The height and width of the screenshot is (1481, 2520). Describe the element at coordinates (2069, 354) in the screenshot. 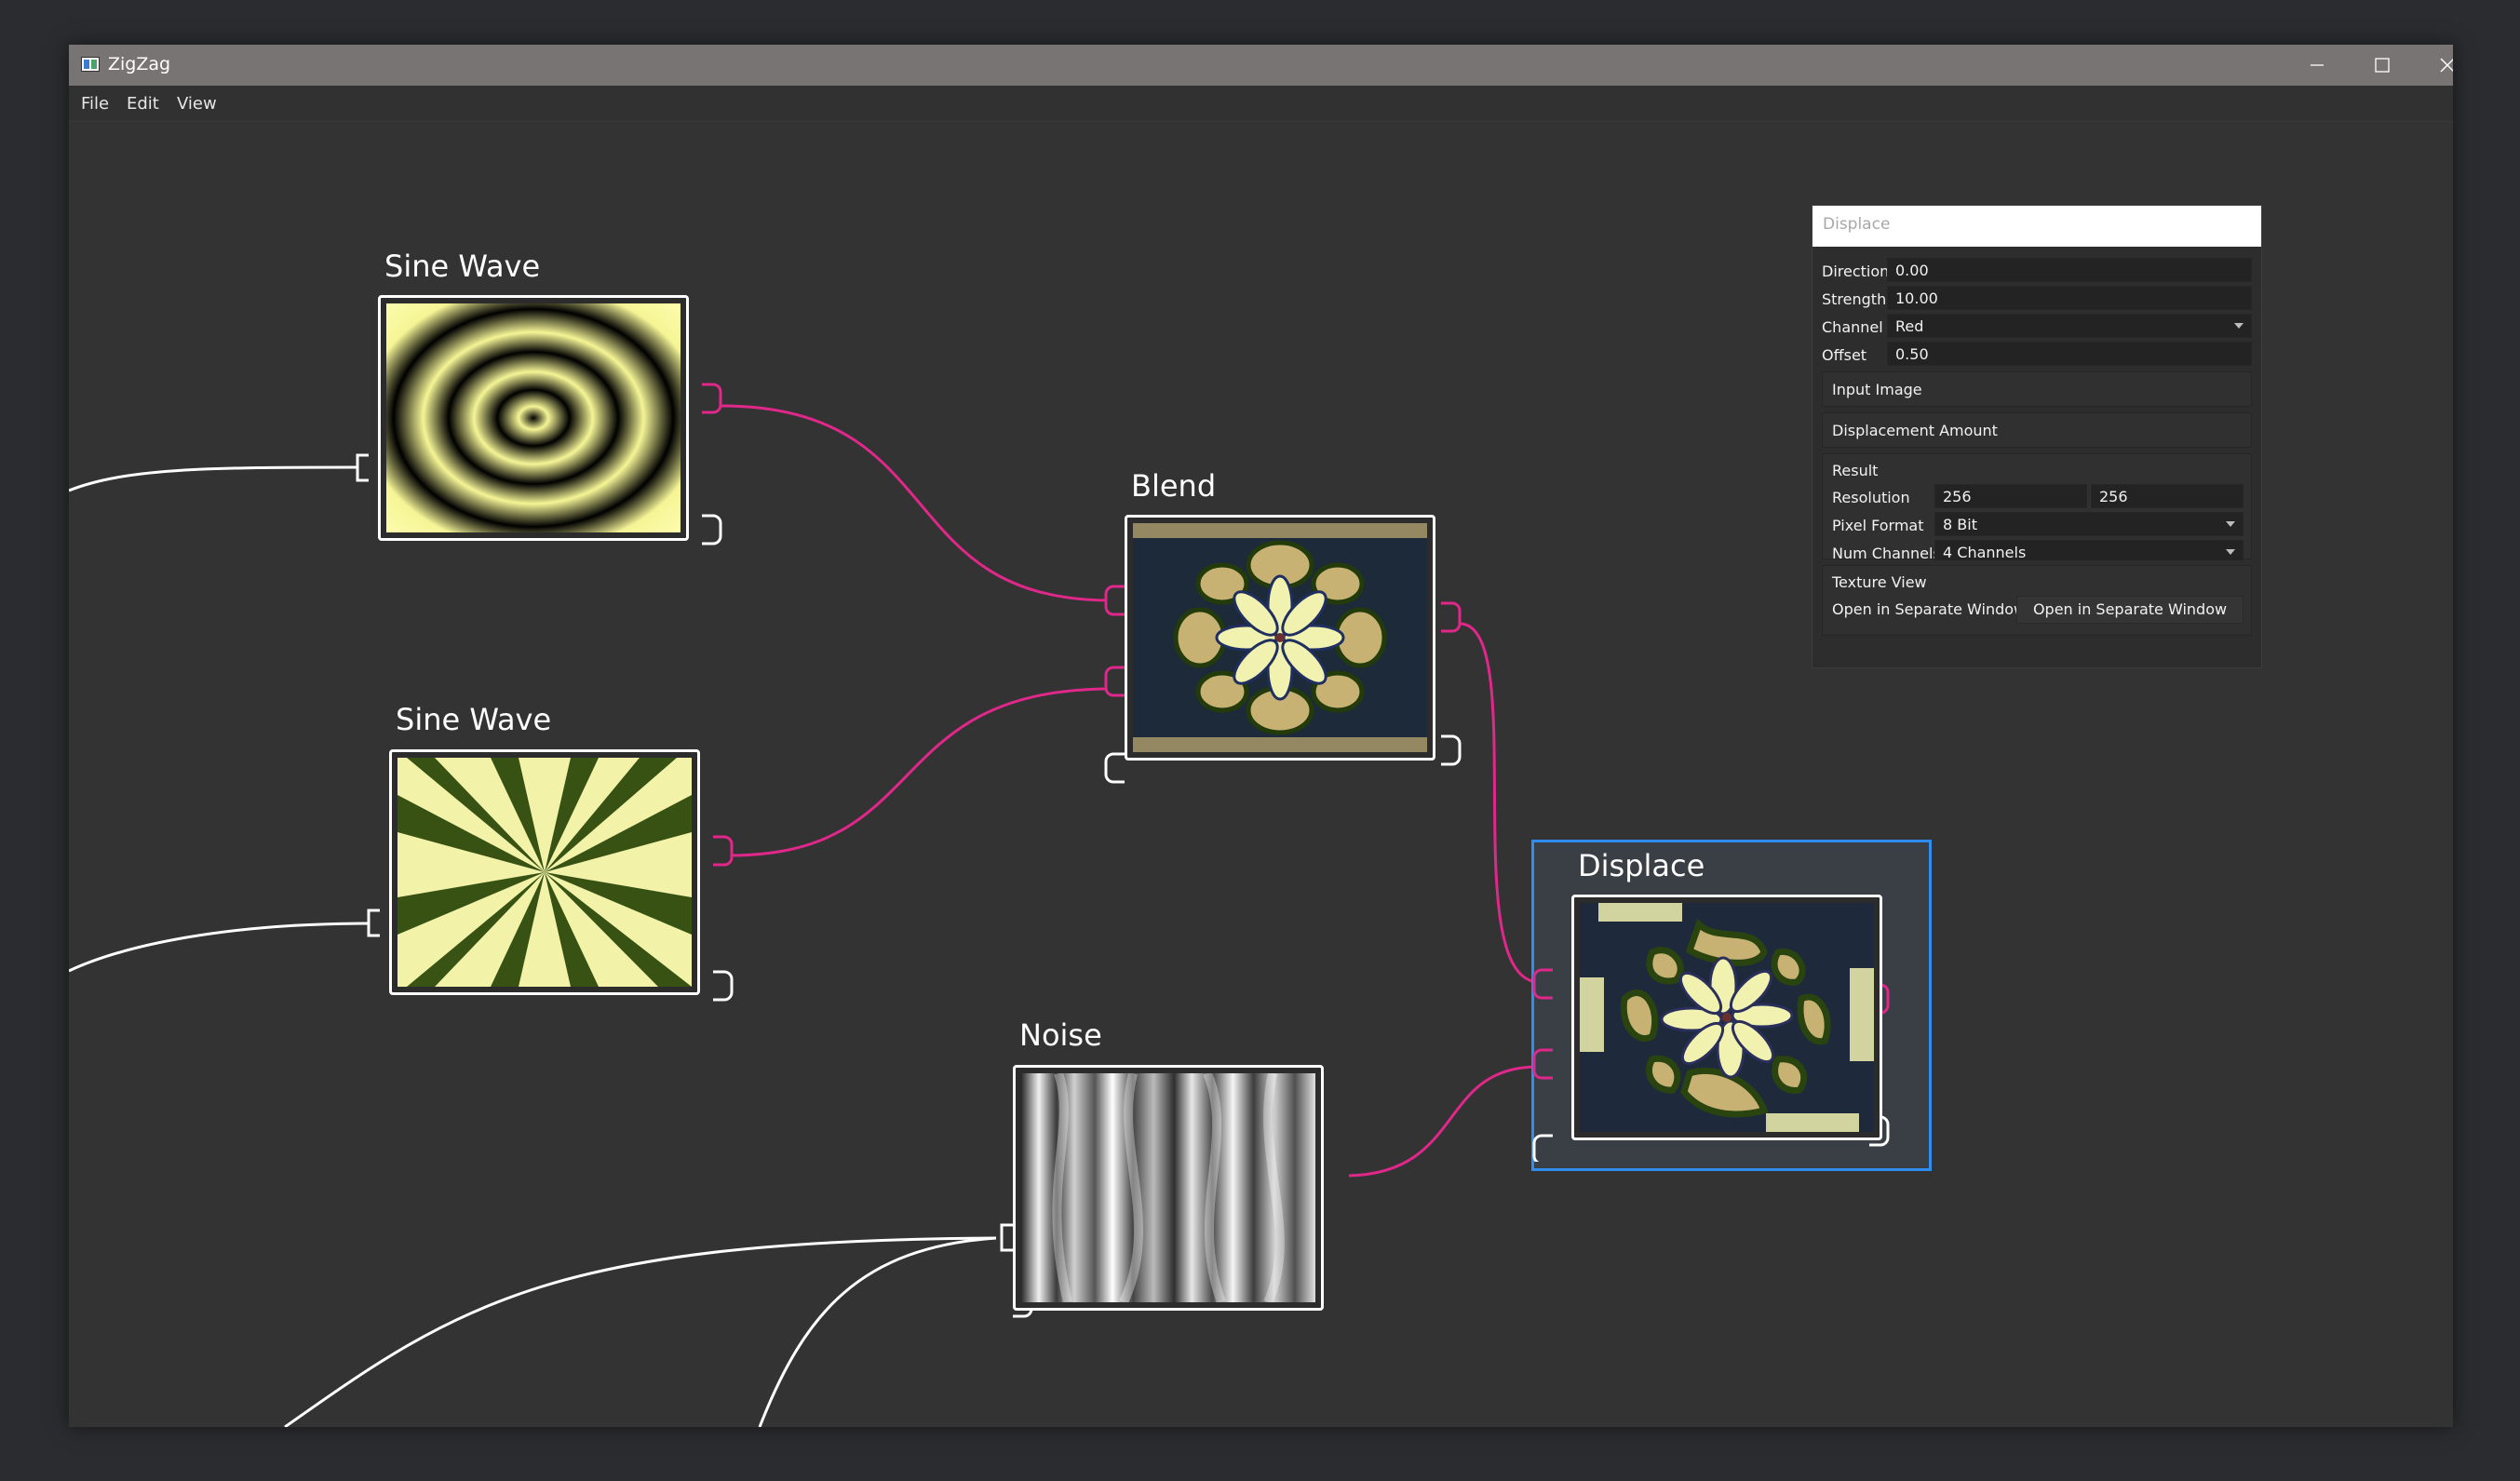

I see `offset-field: 0.50` at that location.